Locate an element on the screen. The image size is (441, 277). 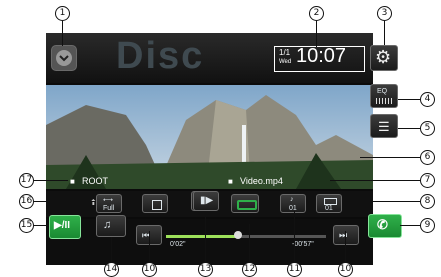
skip-forward-button: ⏭ is located at coordinates (346, 235).